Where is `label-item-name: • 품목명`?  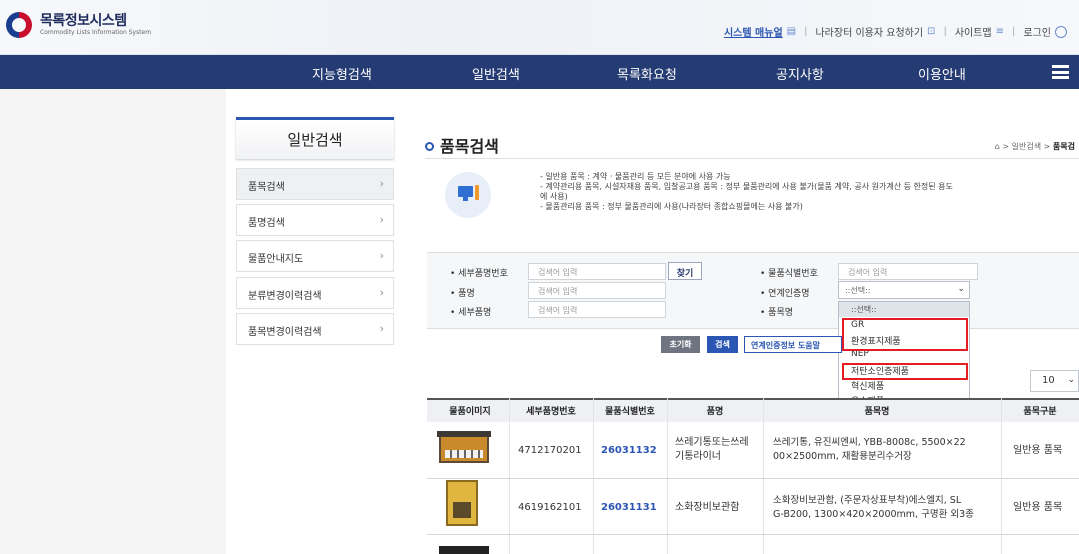 label-item-name: • 품목명 is located at coordinates (777, 313).